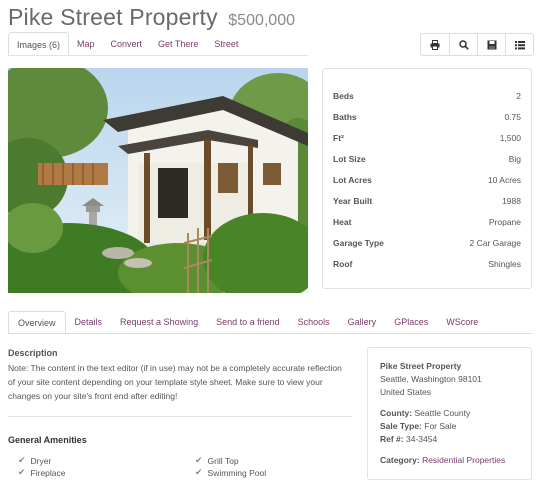 The image size is (540, 491). I want to click on detail-label: Year Built, so click(353, 201).